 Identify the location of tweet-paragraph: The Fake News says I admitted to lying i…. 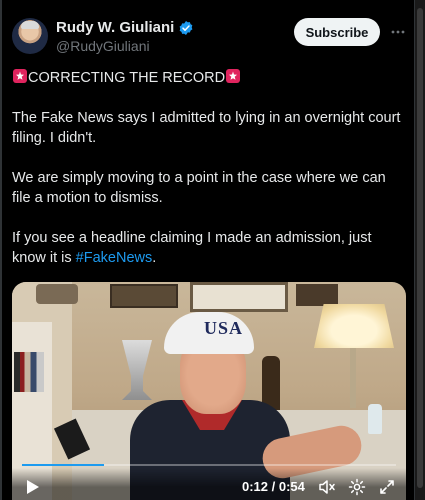
(206, 128).